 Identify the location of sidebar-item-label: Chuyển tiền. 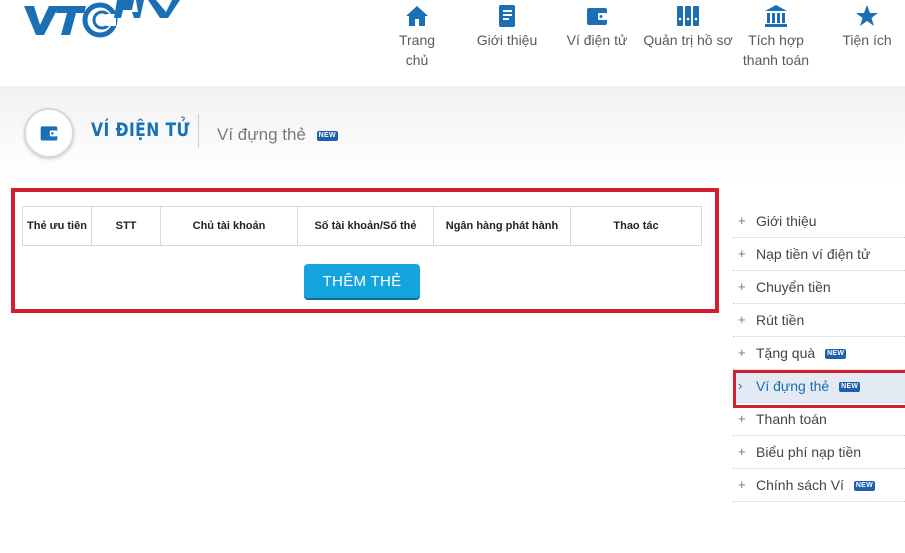
(793, 287).